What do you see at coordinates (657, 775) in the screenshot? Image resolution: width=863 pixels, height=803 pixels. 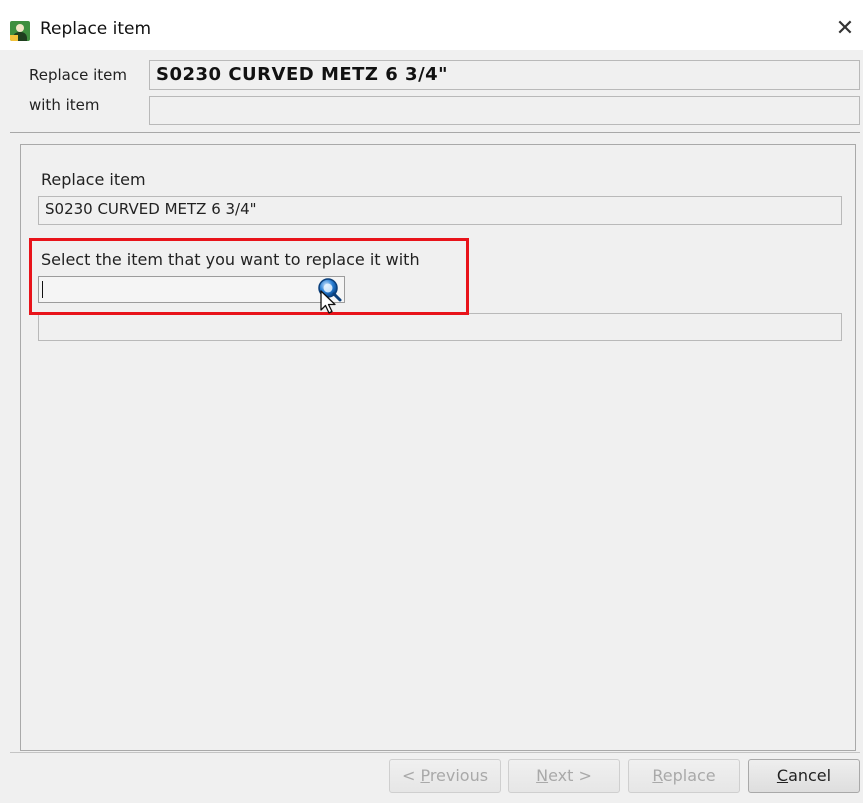 I see `replace-mnemonic: R` at bounding box center [657, 775].